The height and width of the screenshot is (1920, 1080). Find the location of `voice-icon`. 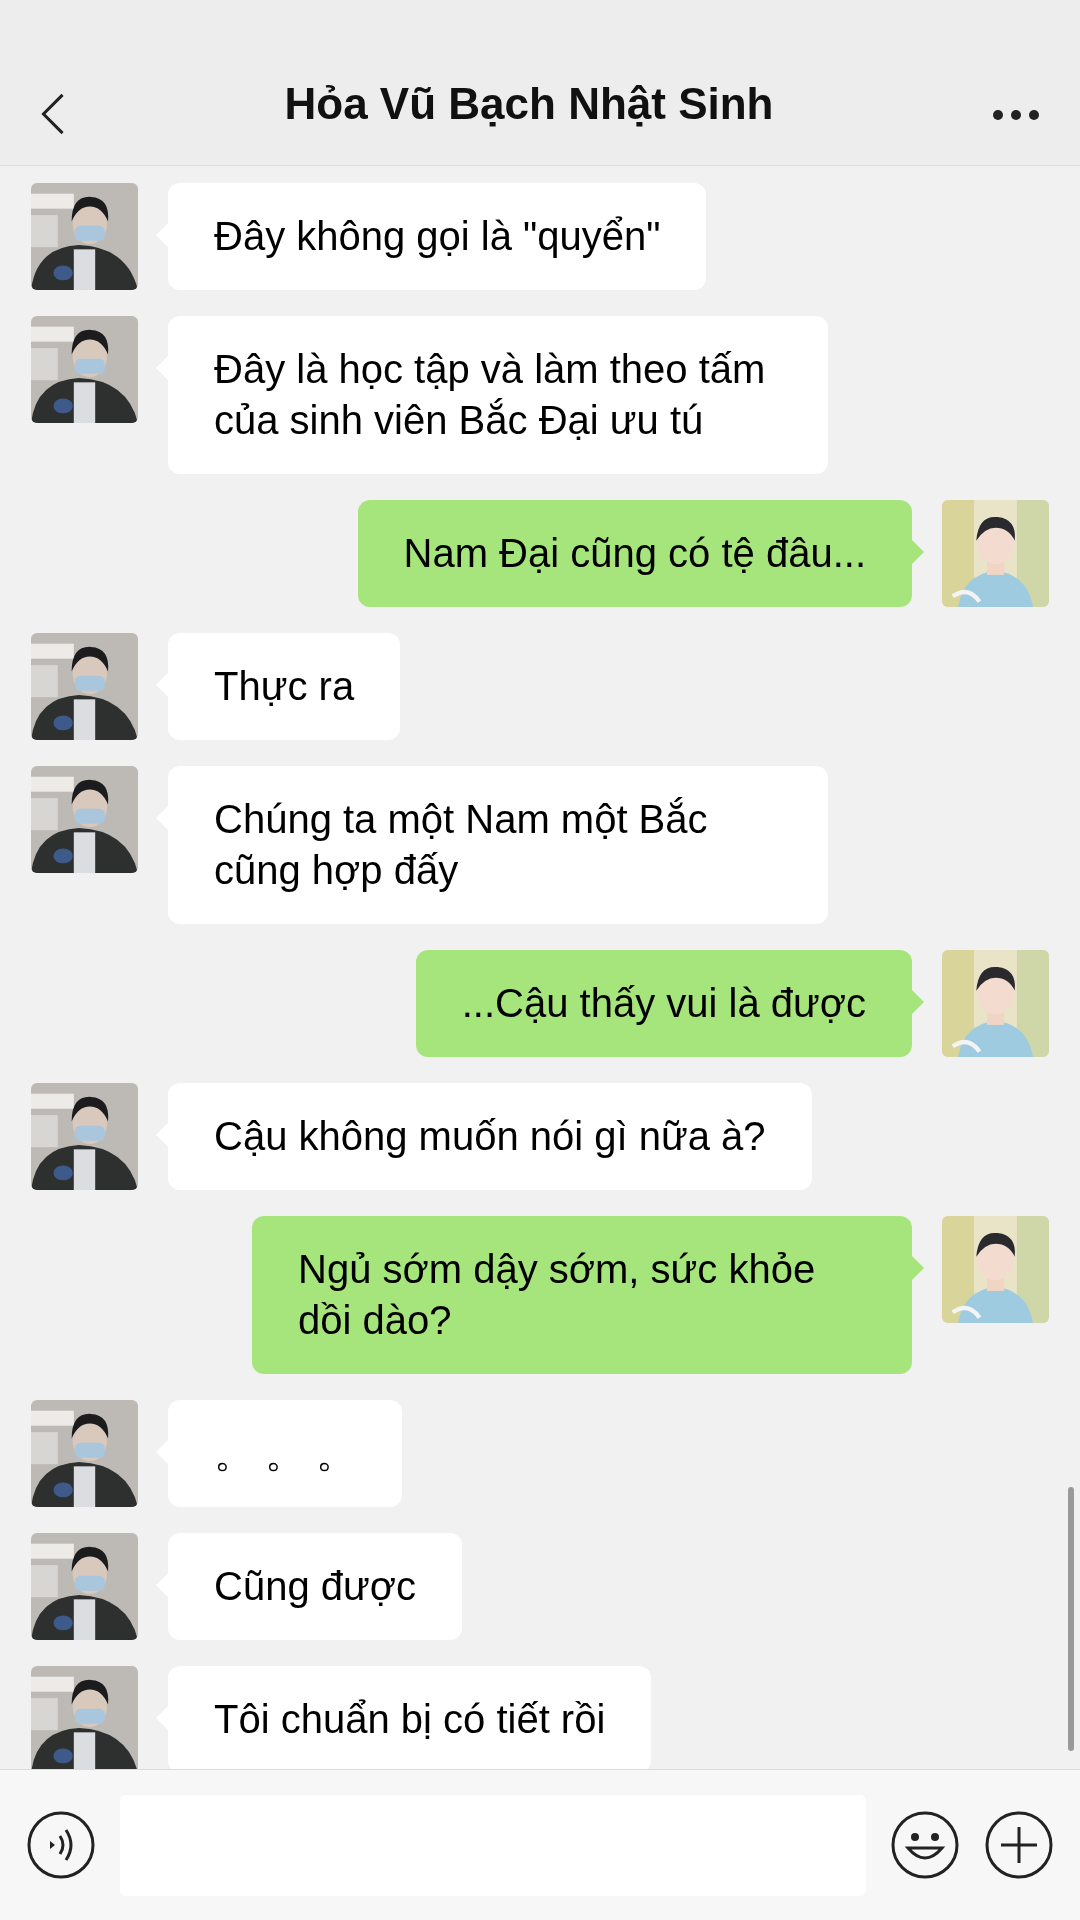

voice-icon is located at coordinates (61, 1845).